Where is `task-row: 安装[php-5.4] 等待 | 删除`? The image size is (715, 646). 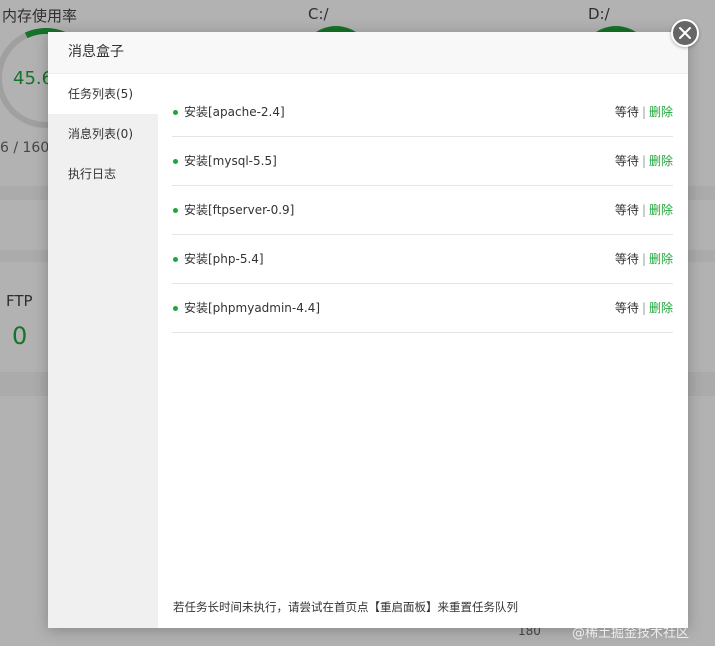 task-row: 安装[php-5.4] 等待 | 删除 is located at coordinates (422, 259).